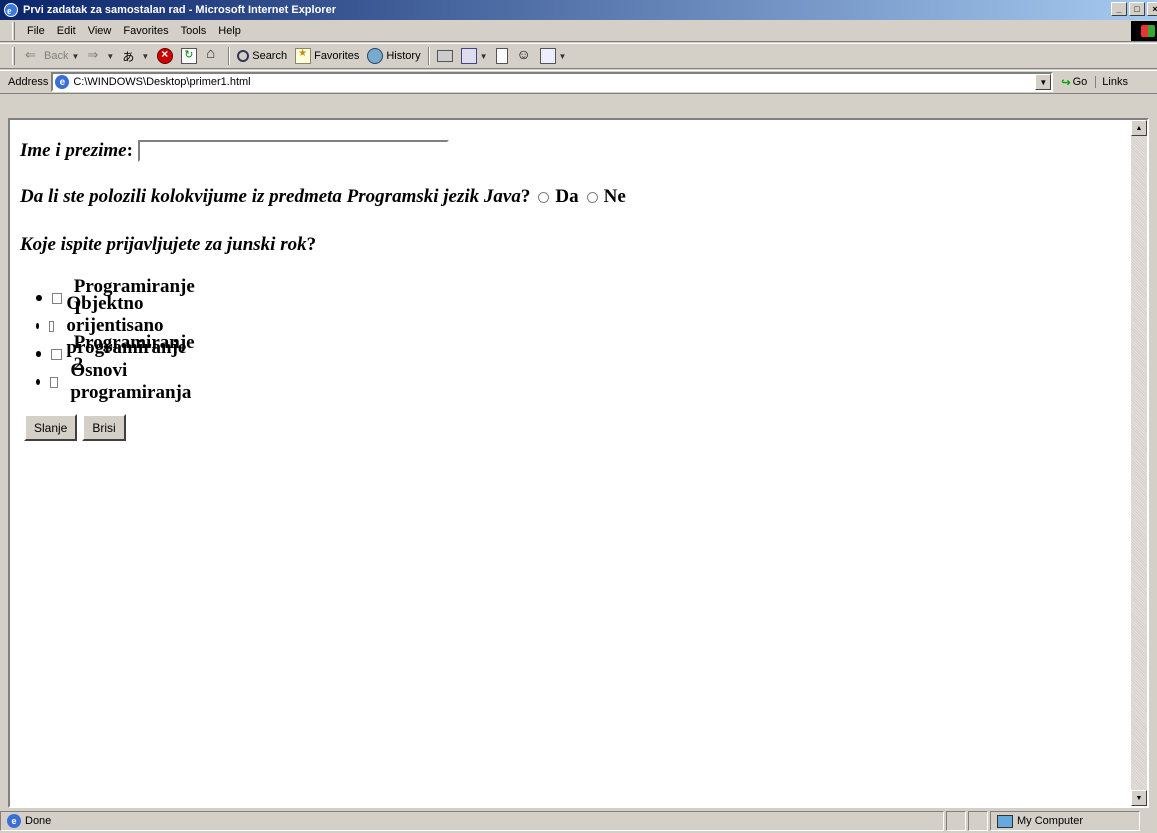  I want to click on name-label: Ime i prezime, so click(73, 150).